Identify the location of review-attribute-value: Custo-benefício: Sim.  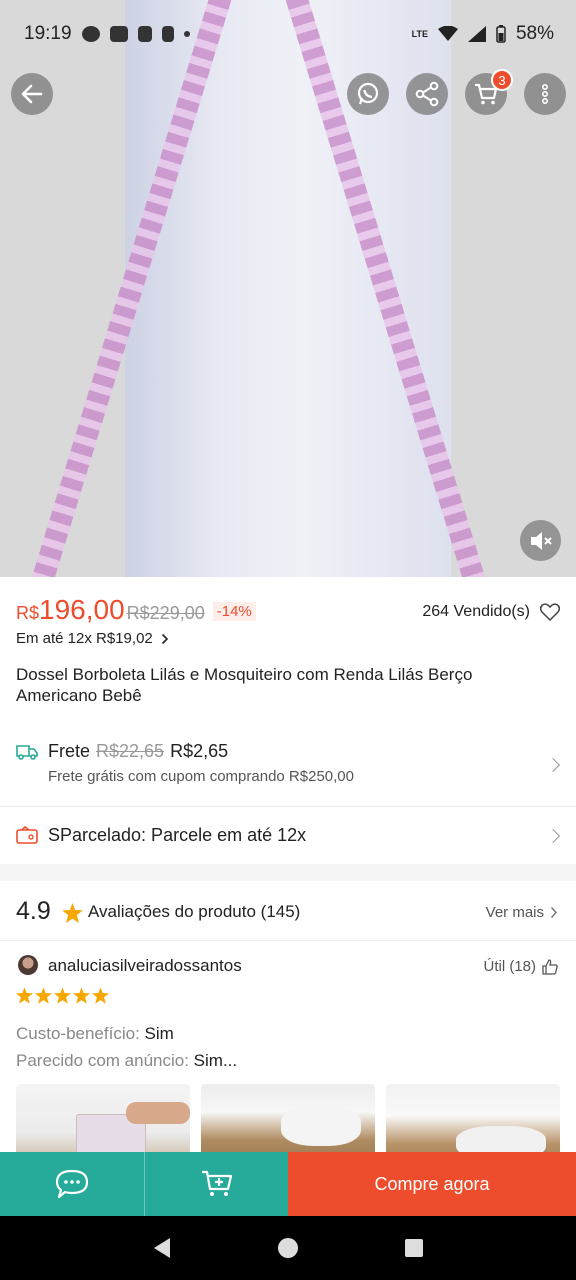
(95, 1034).